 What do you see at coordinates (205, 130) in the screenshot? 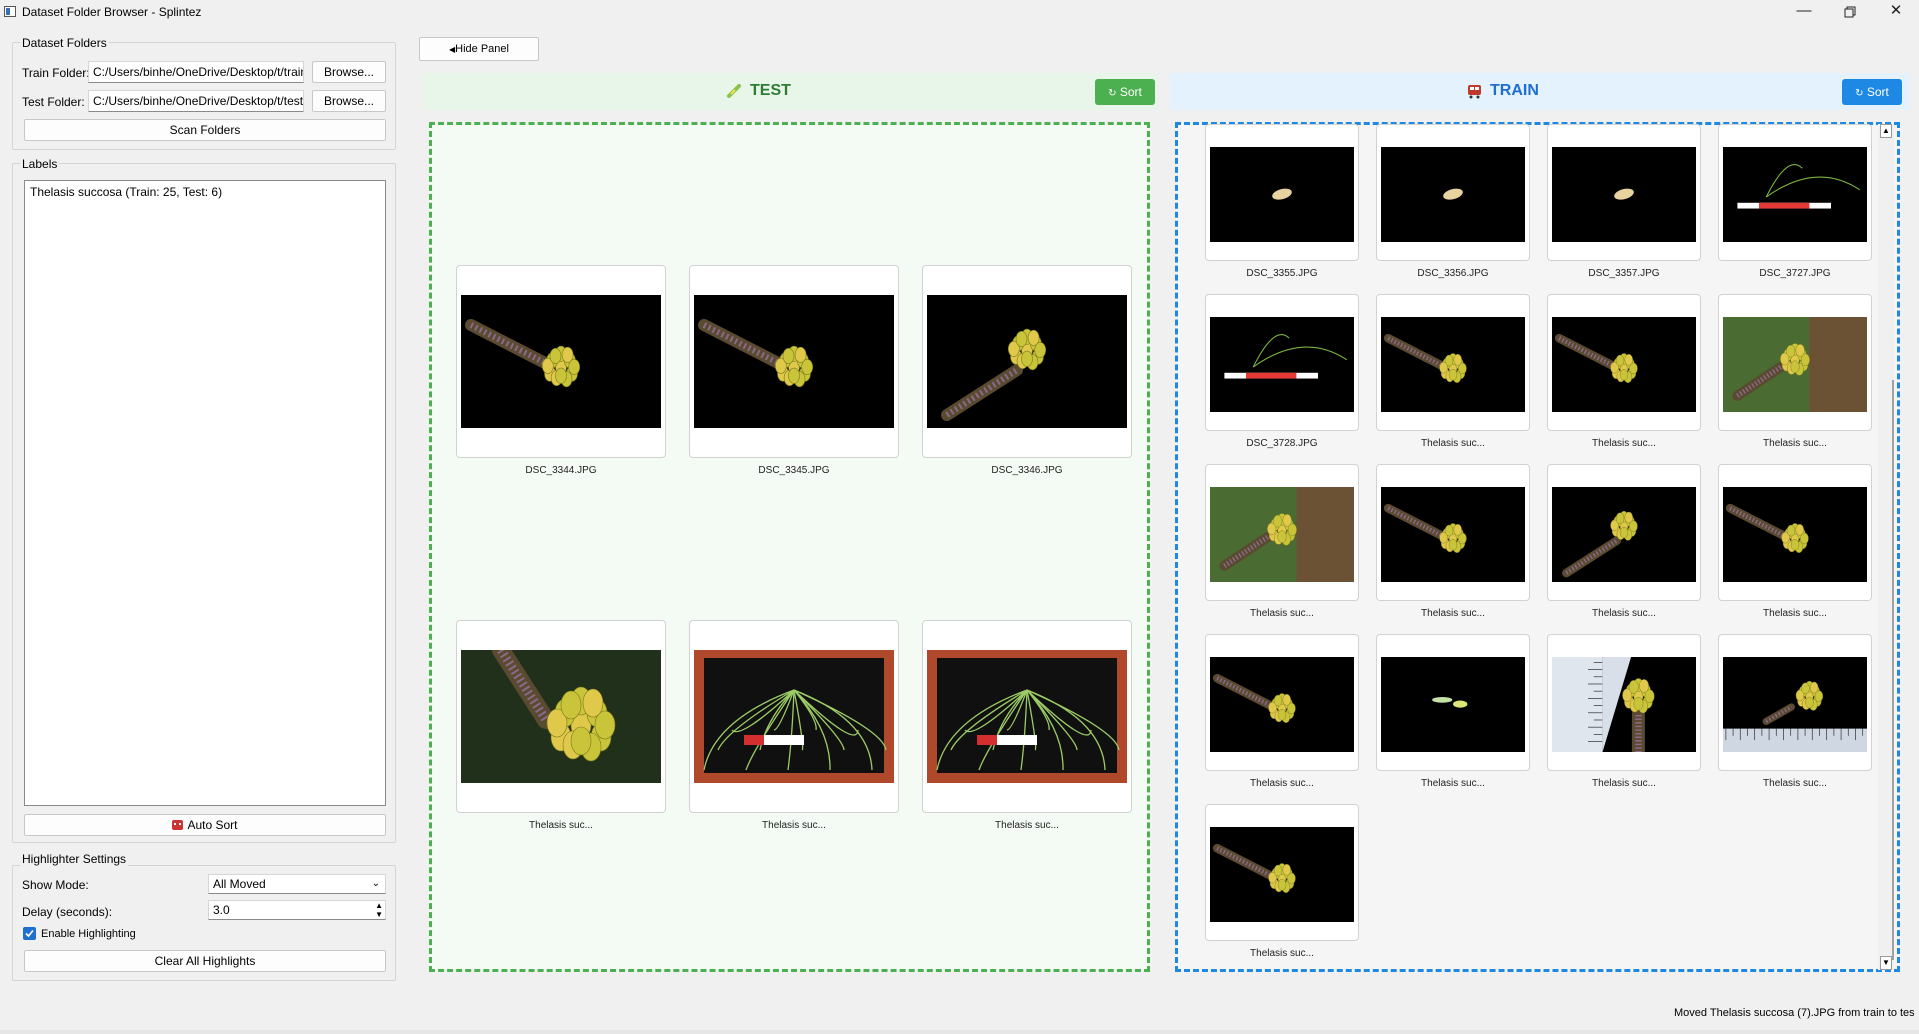
I see `scan-folders-button: Scan Folders` at bounding box center [205, 130].